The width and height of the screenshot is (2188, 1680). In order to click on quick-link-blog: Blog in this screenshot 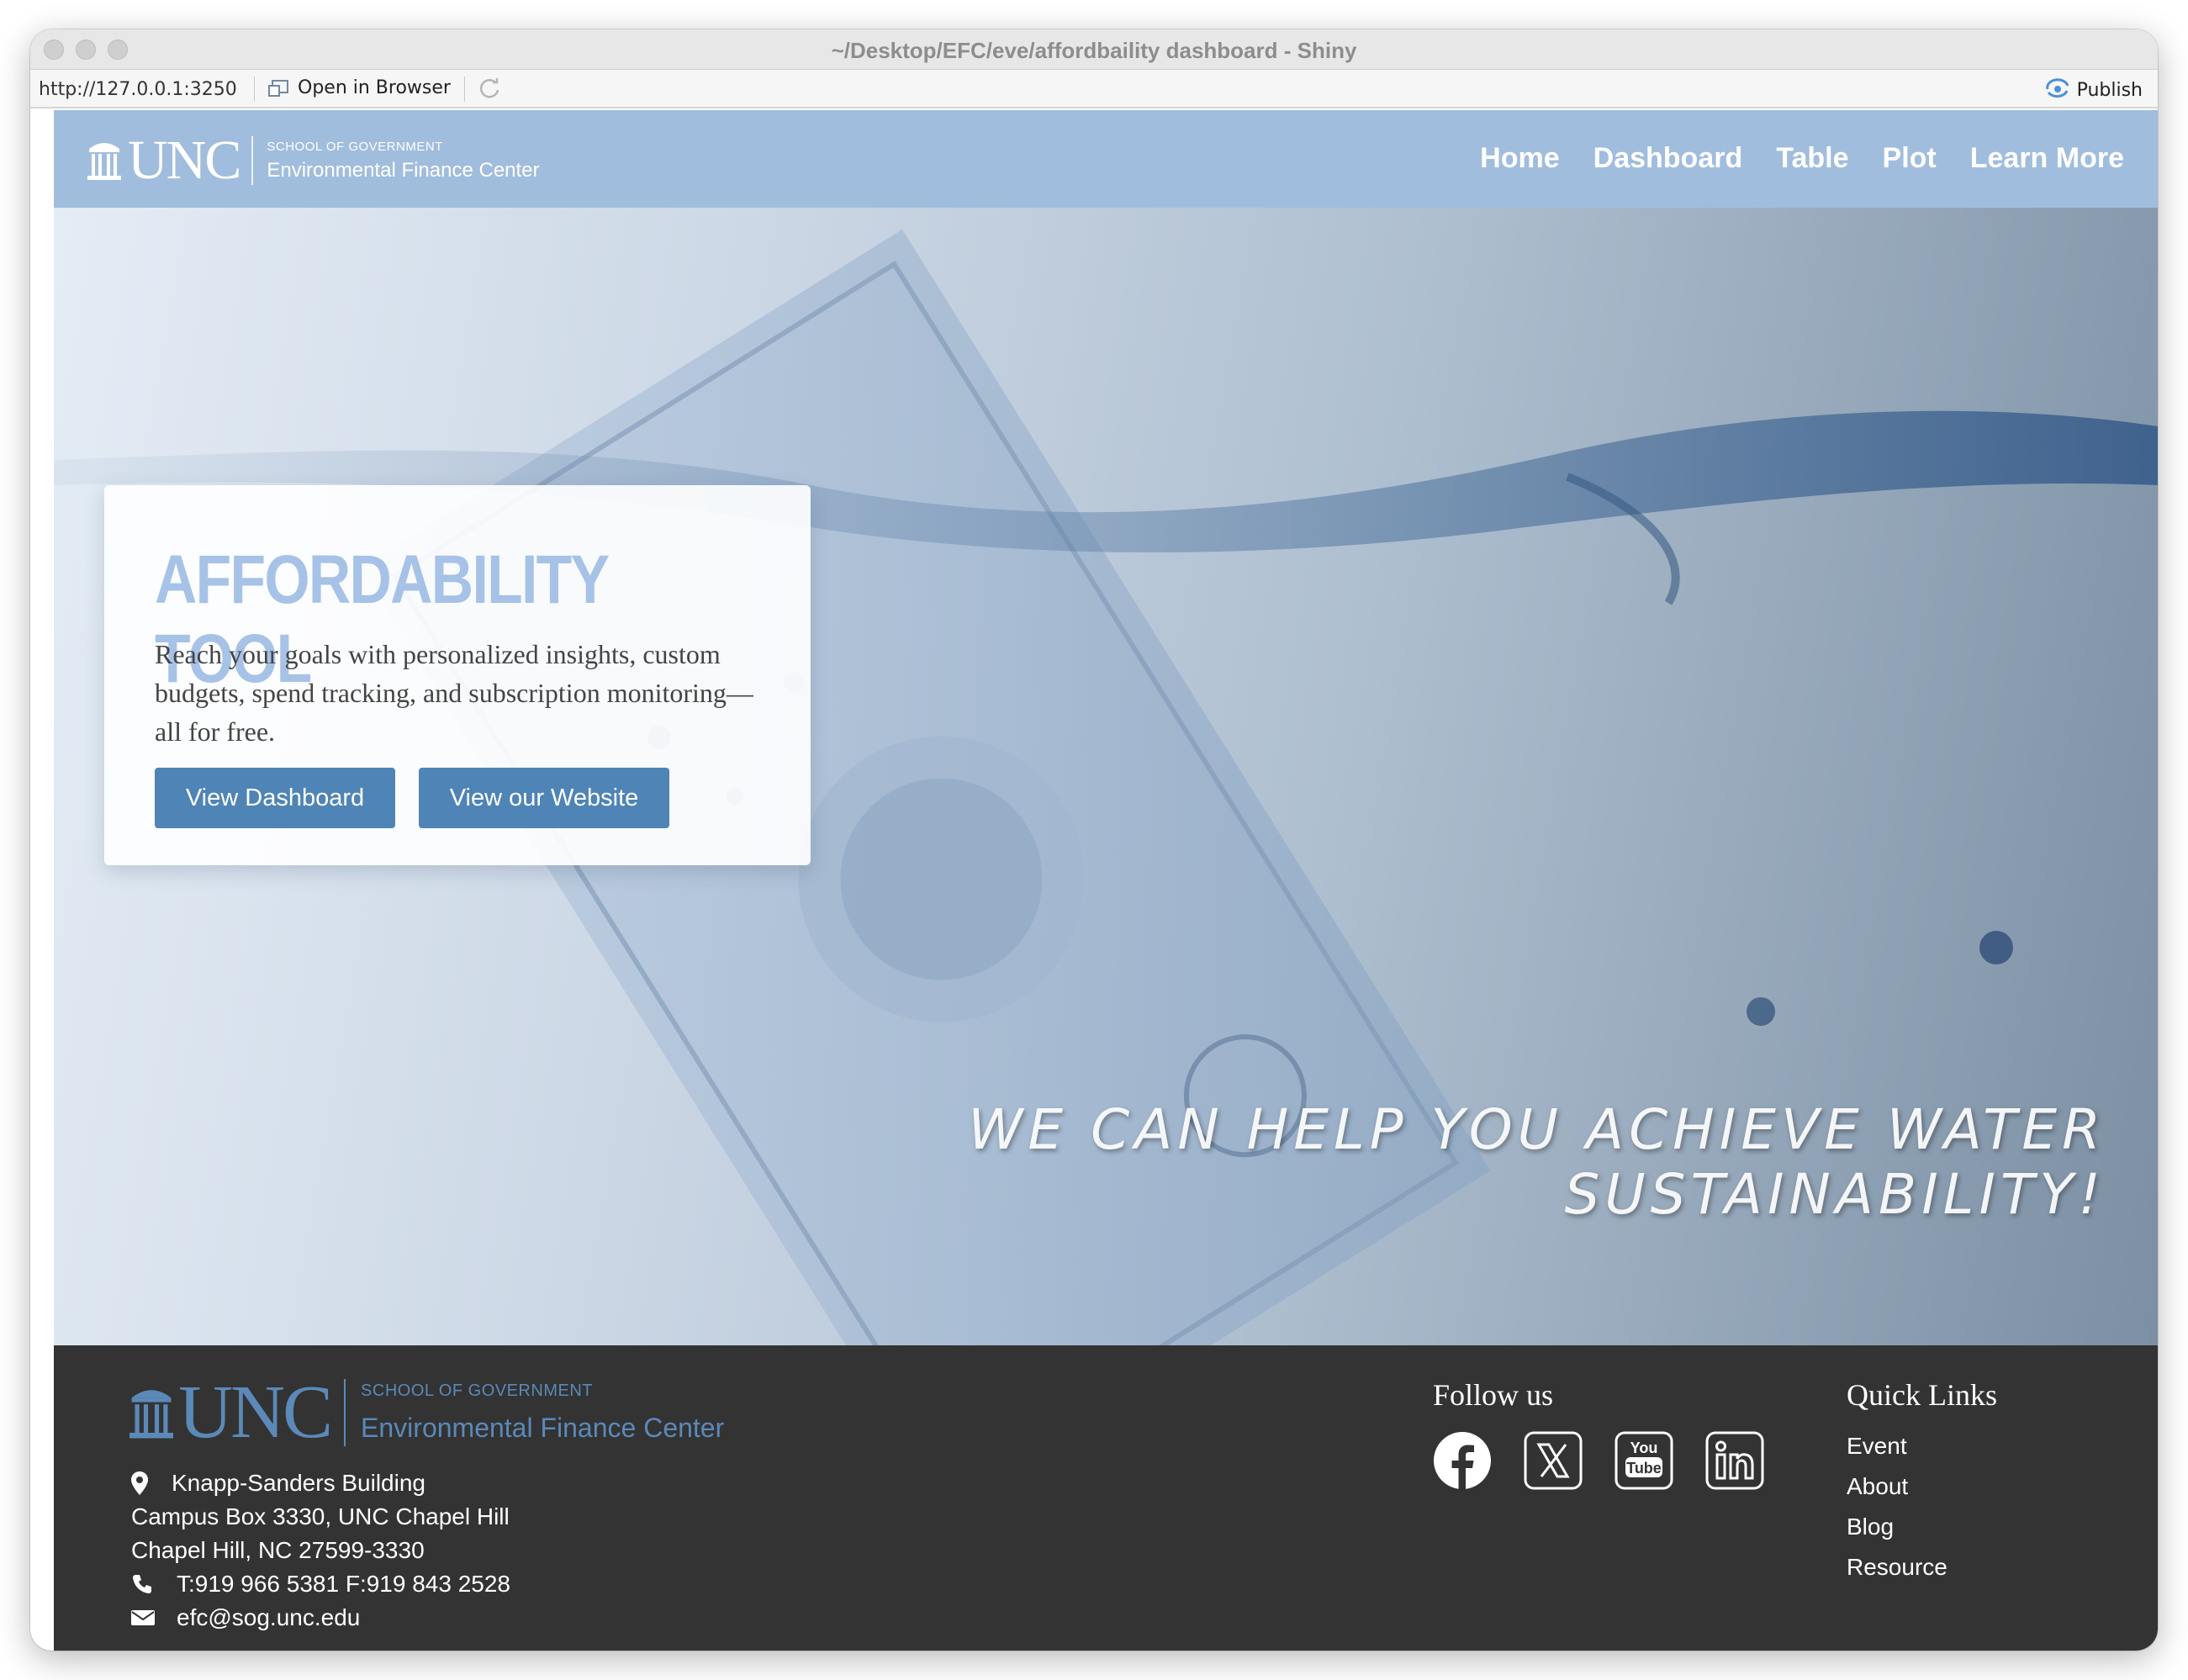, I will do `click(1898, 1527)`.